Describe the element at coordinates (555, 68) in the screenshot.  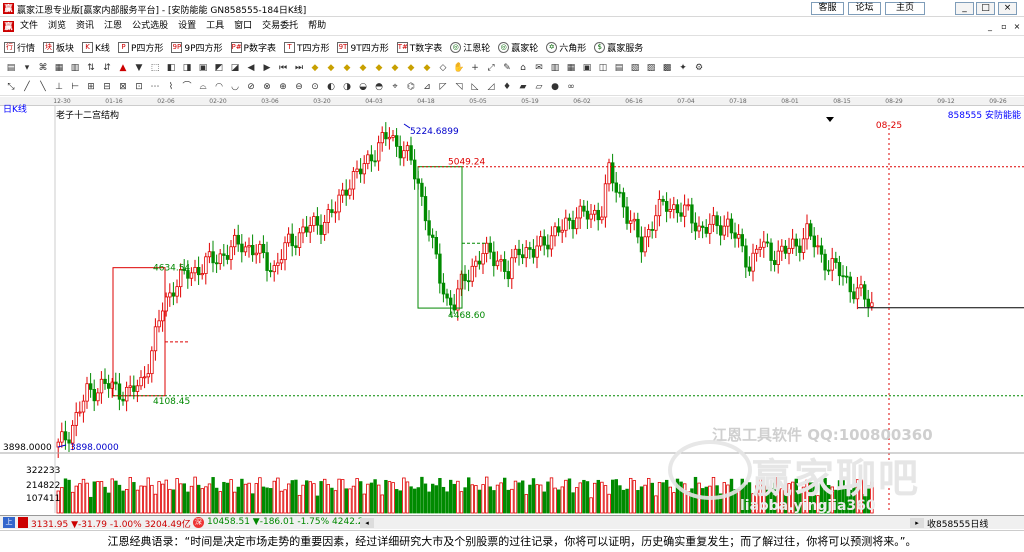
I see `draw-tool-icon-34: ▥` at that location.